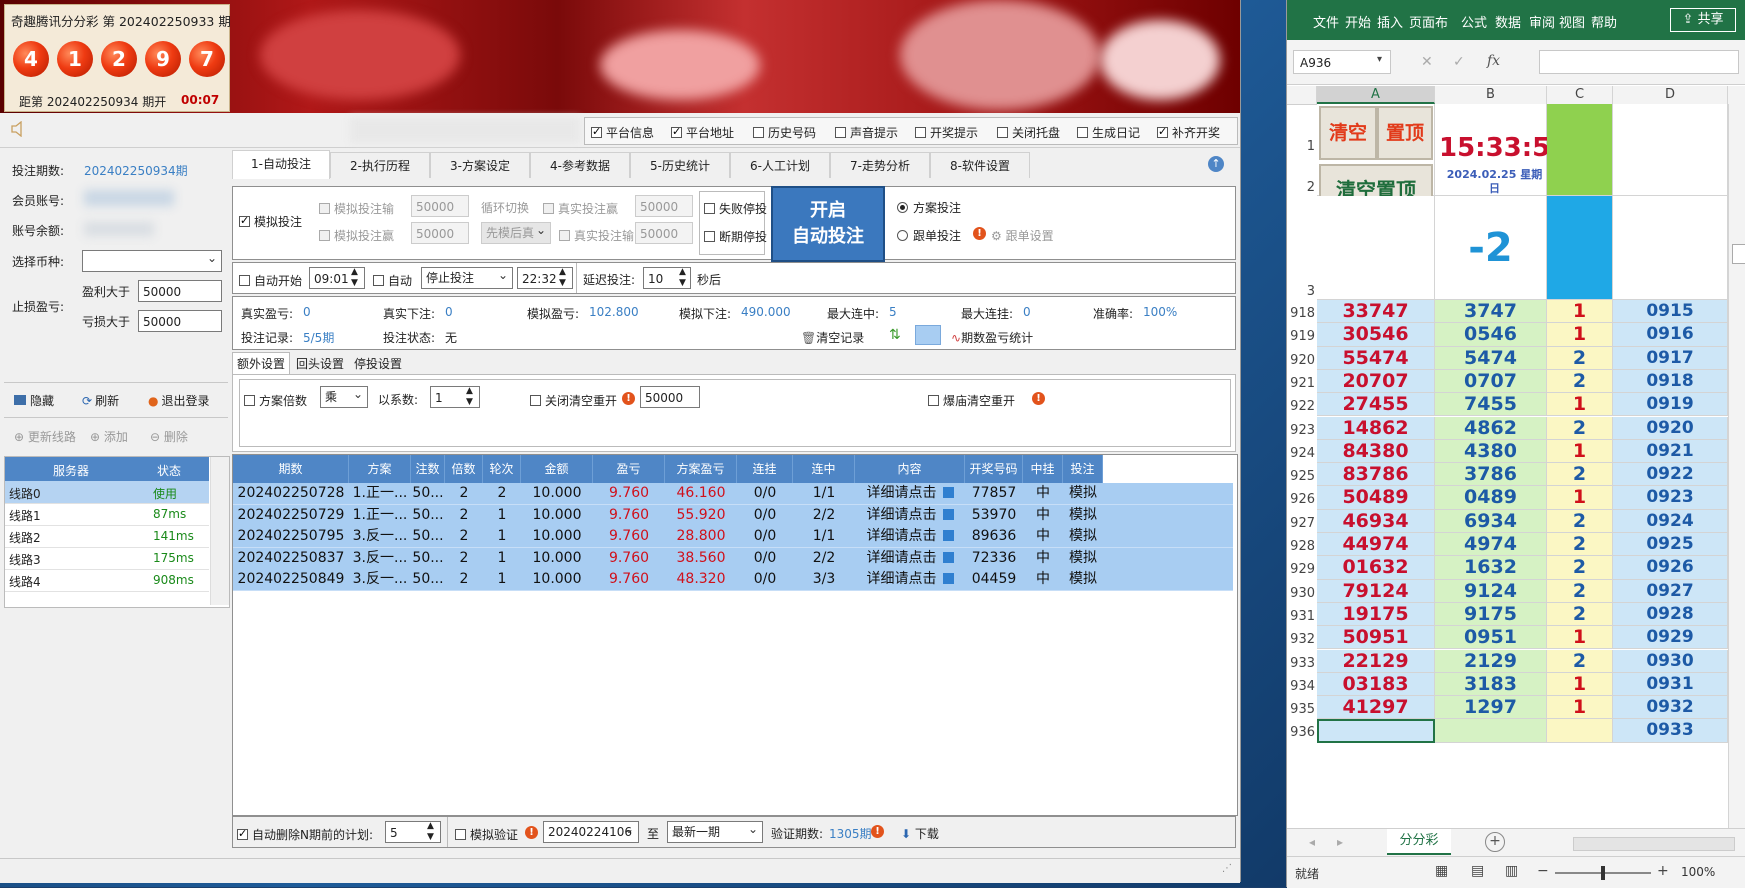 The image size is (1745, 888). What do you see at coordinates (1459, 62) in the screenshot?
I see `confirm-icon: ✓` at bounding box center [1459, 62].